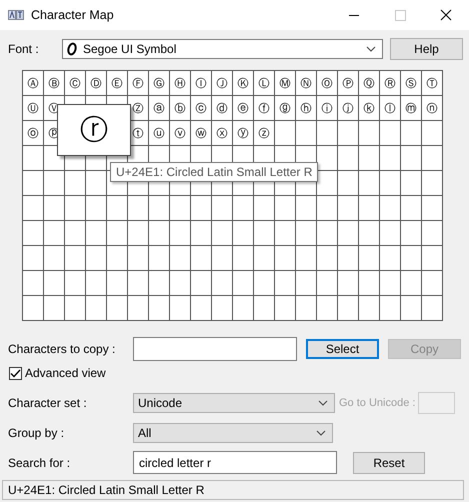  Describe the element at coordinates (390, 83) in the screenshot. I see `character-cell: Ⓡ` at that location.